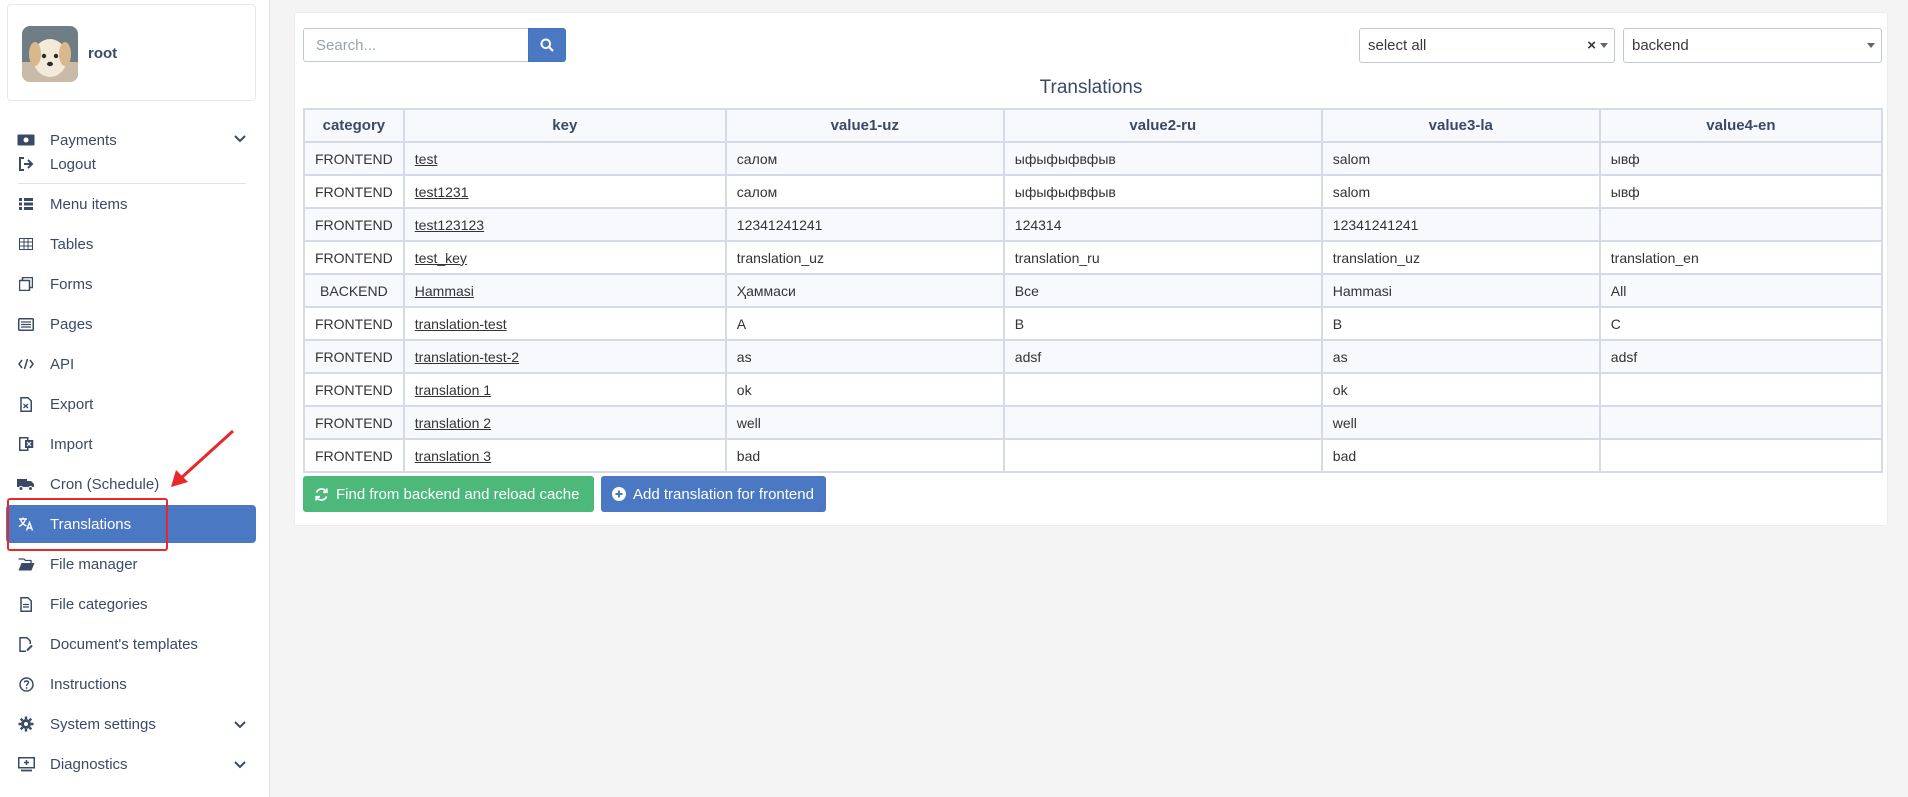 The image size is (1908, 797). Describe the element at coordinates (864, 125) in the screenshot. I see `column-header-value1-uz: value1-uz` at that location.